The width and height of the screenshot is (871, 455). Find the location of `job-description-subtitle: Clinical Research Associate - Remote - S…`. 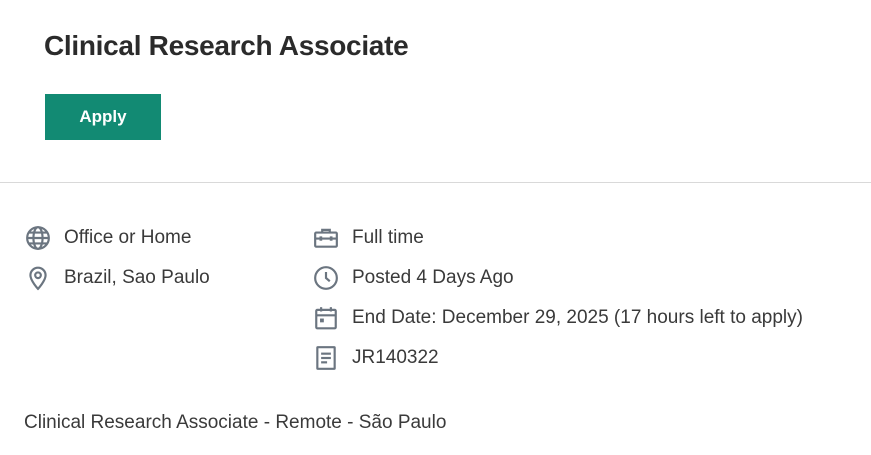

job-description-subtitle: Clinical Research Associate - Remote - S… is located at coordinates (235, 422).